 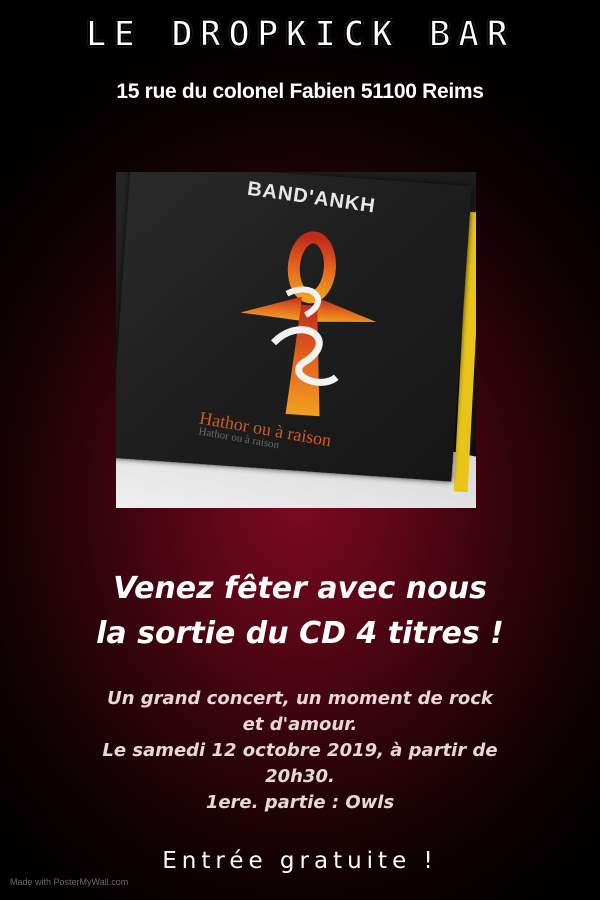 What do you see at coordinates (300, 91) in the screenshot?
I see `venue-address: 15 rue du colonel Fabien 51100 Reims` at bounding box center [300, 91].